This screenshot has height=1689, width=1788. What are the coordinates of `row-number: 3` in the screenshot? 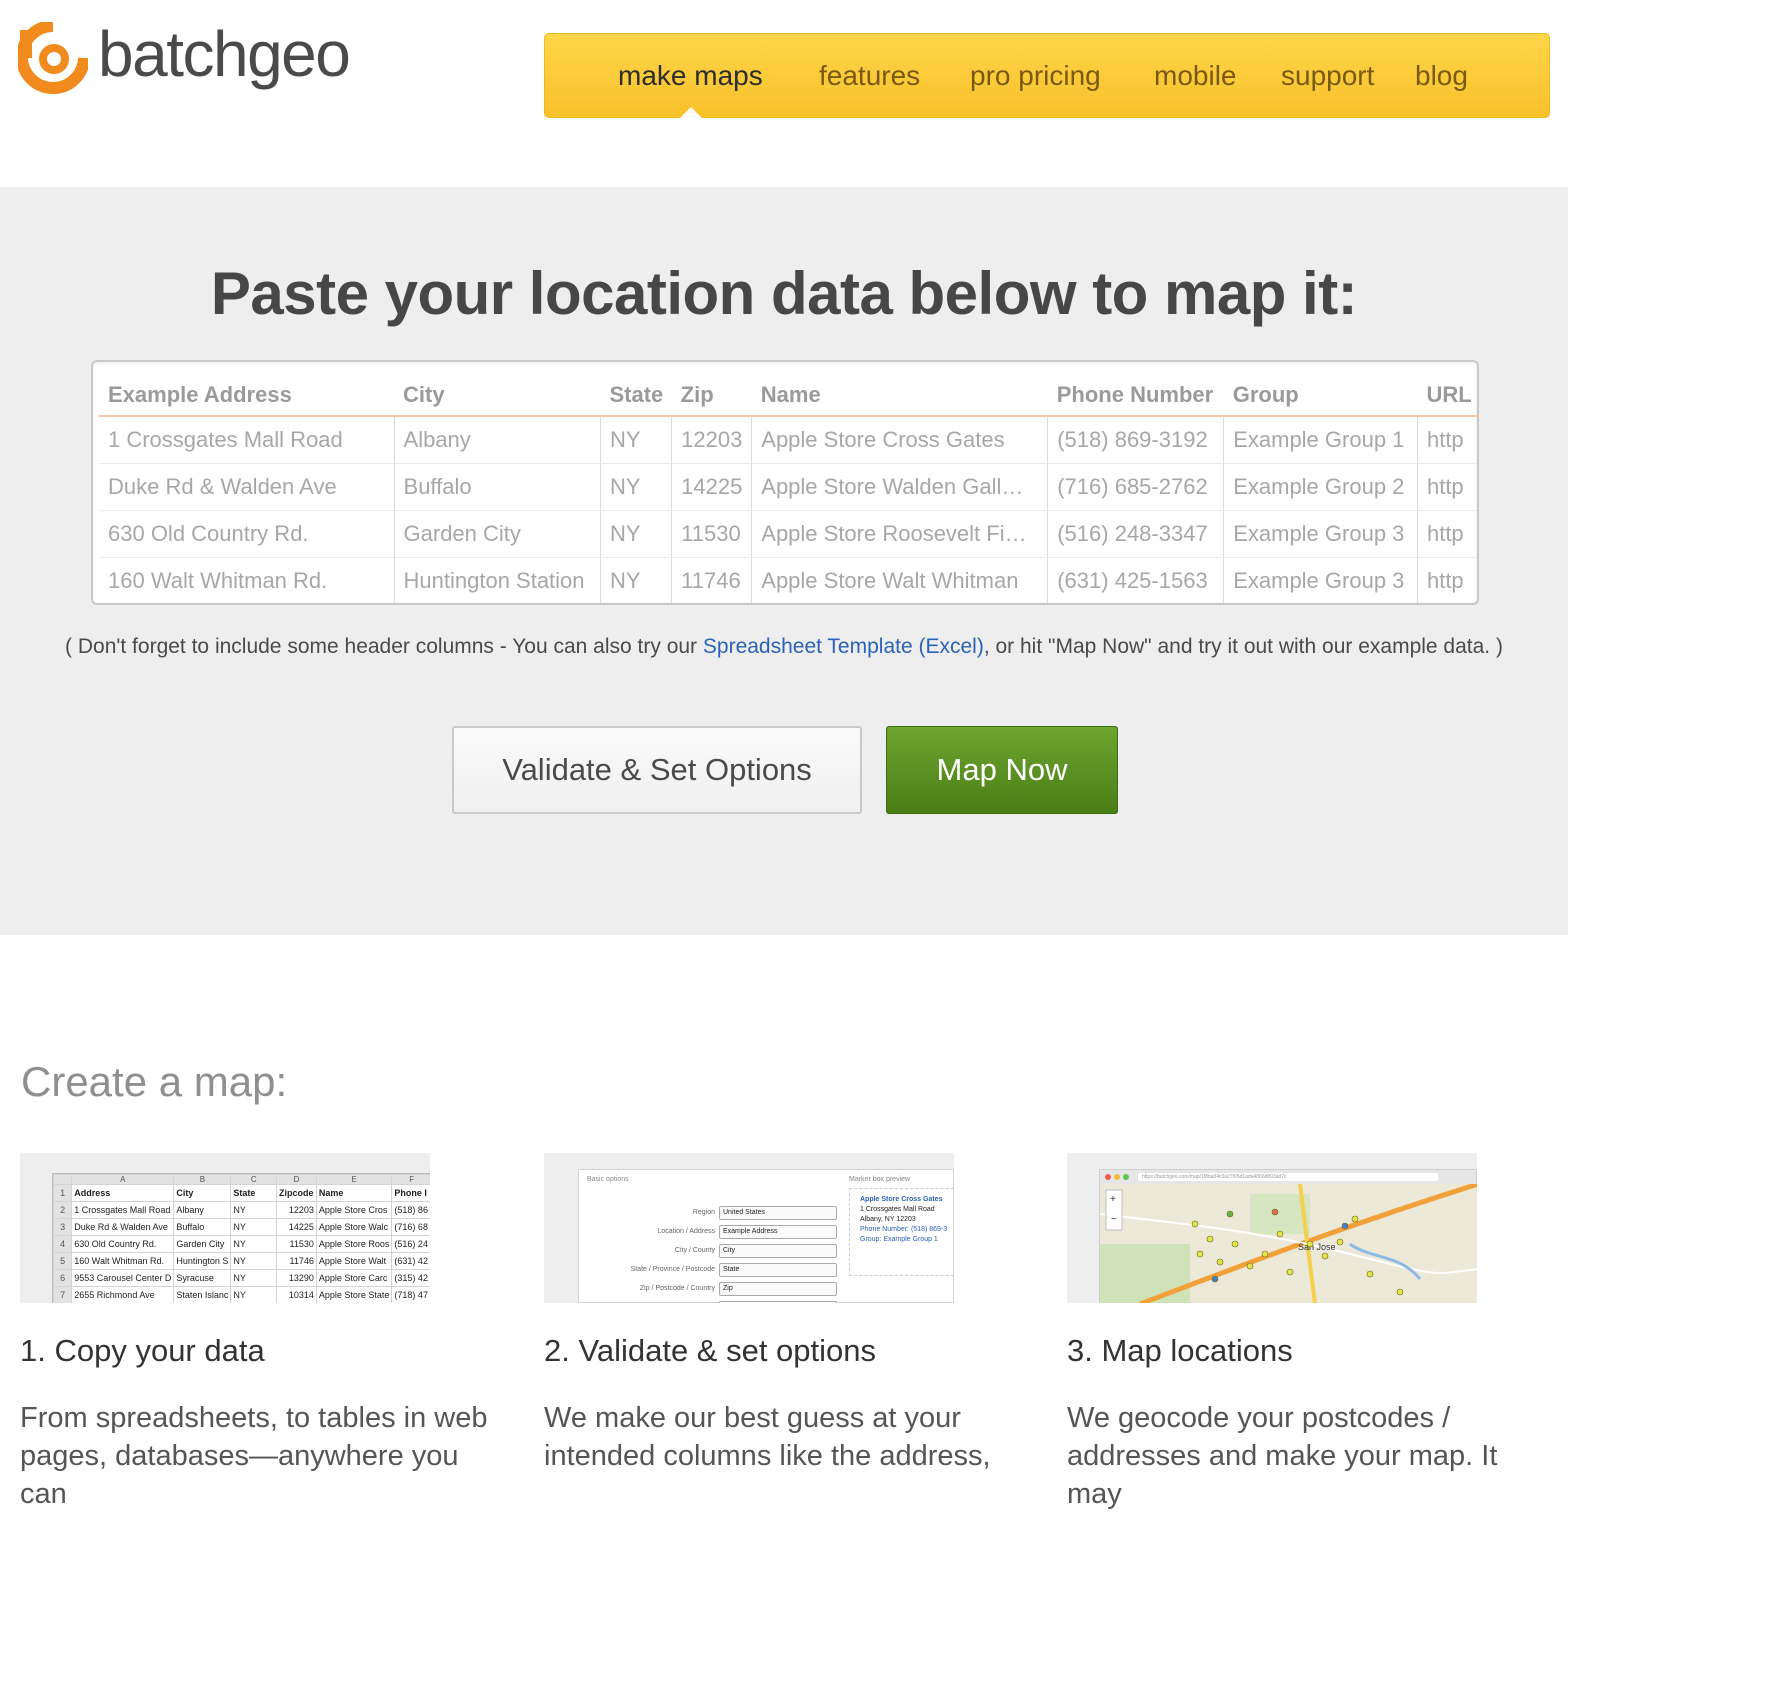 It's located at (62, 1227).